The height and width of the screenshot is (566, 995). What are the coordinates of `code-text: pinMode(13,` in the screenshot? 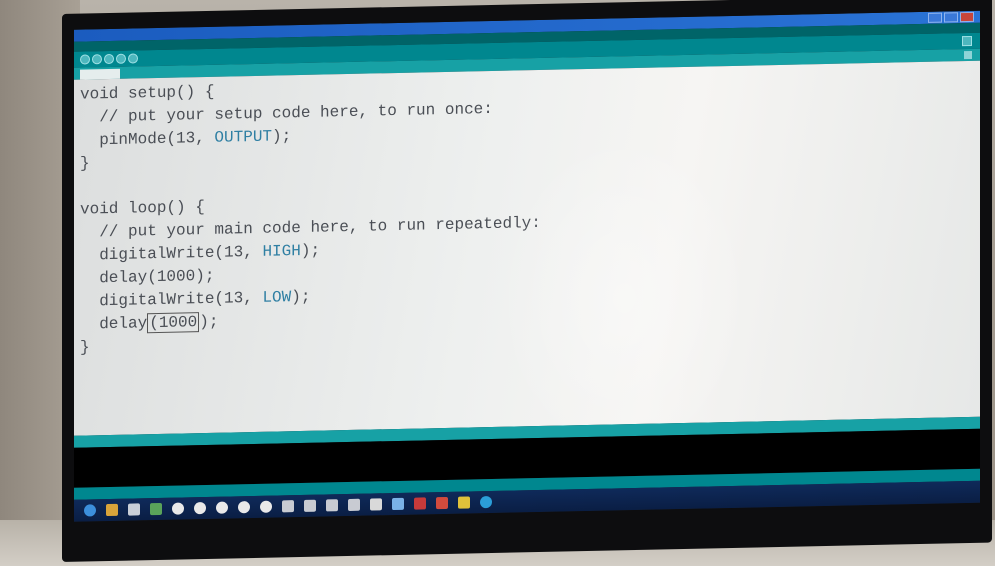 It's located at (147, 139).